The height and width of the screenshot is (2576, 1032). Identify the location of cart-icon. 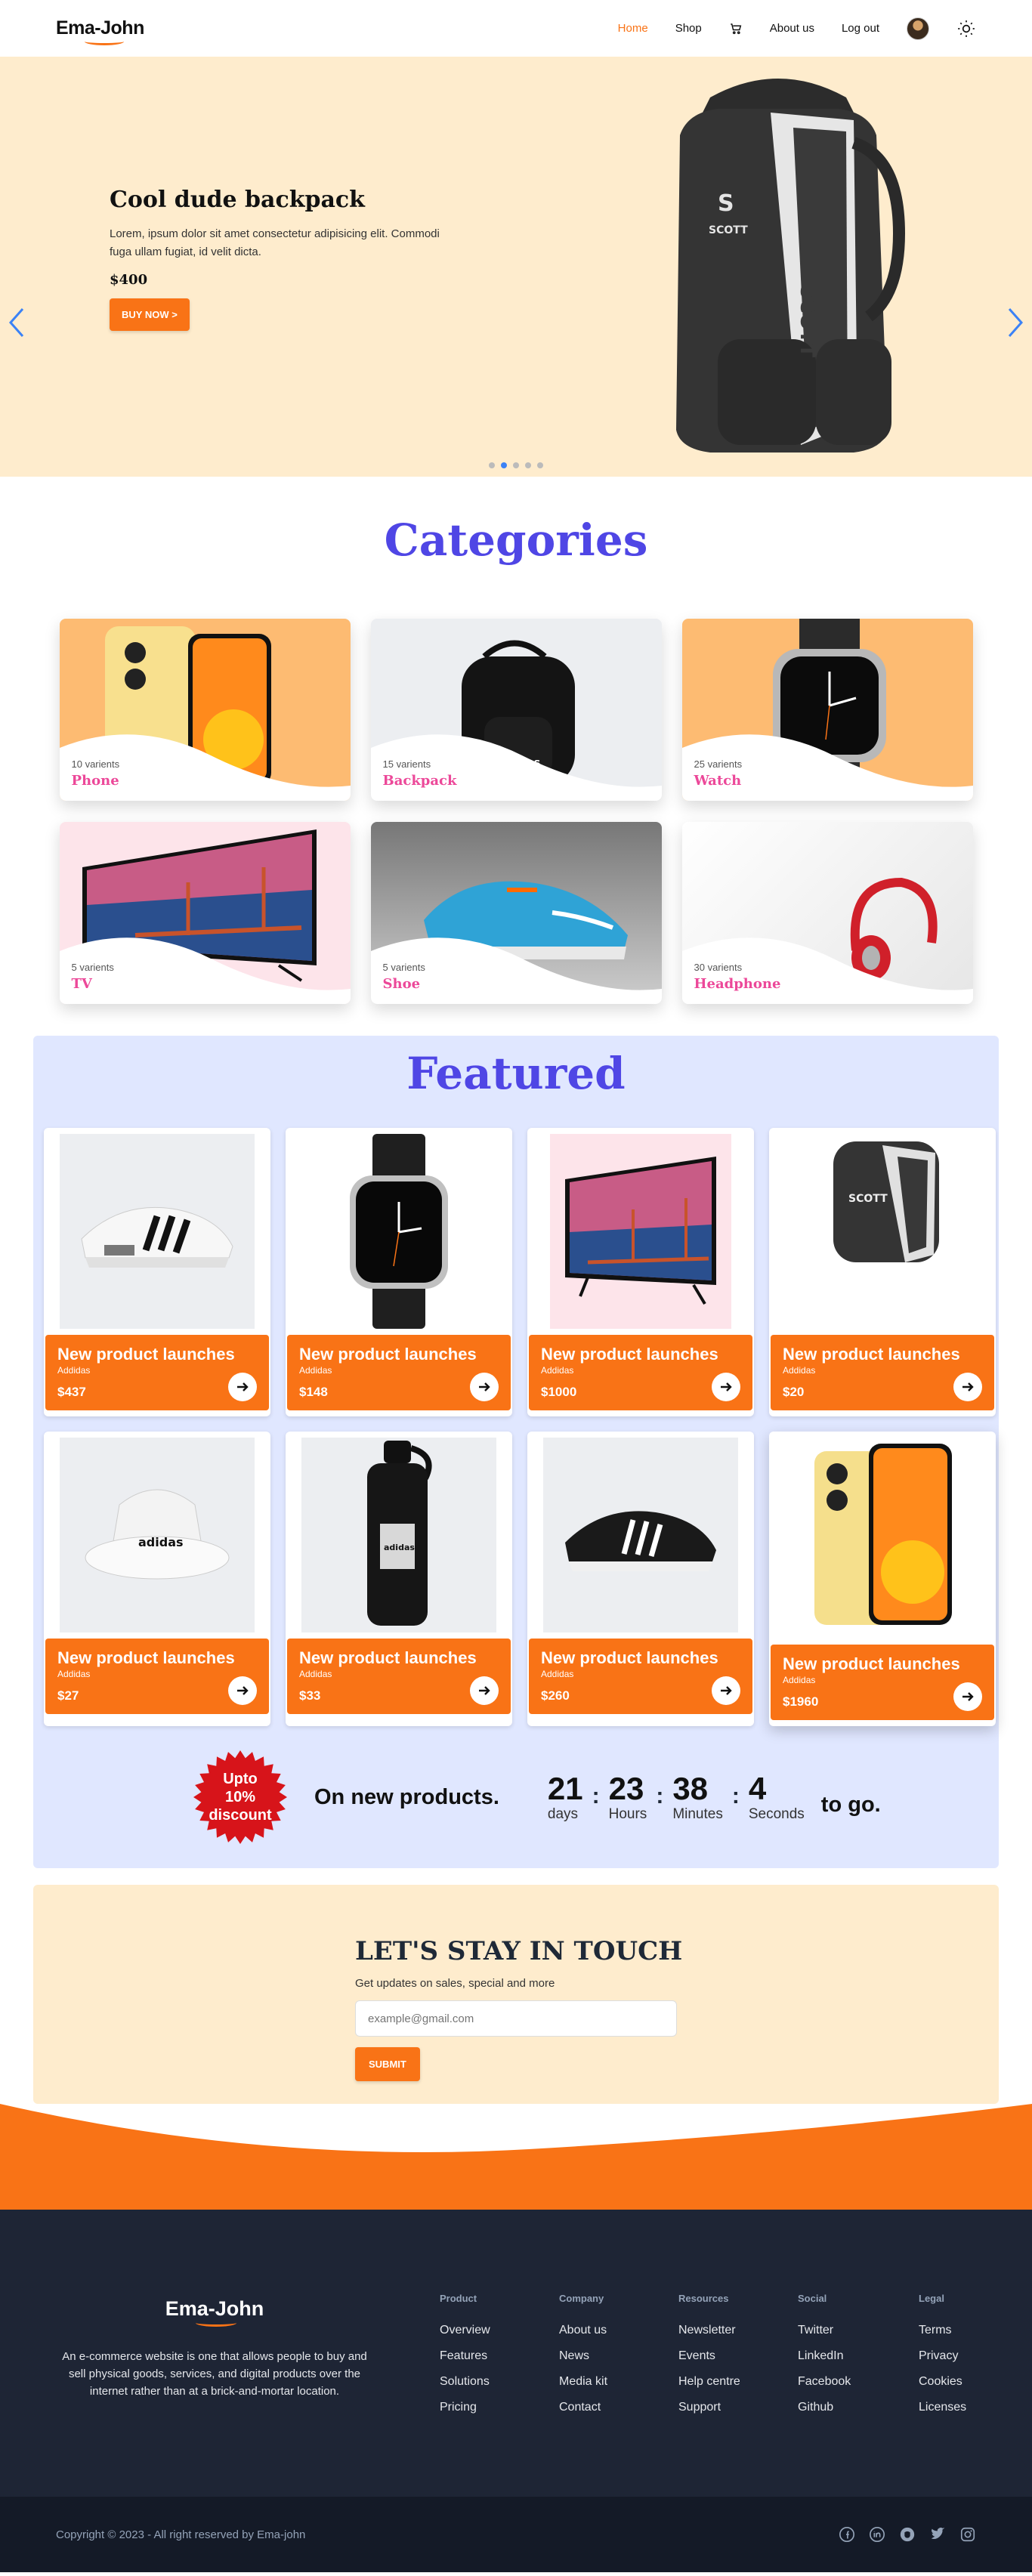
(736, 29).